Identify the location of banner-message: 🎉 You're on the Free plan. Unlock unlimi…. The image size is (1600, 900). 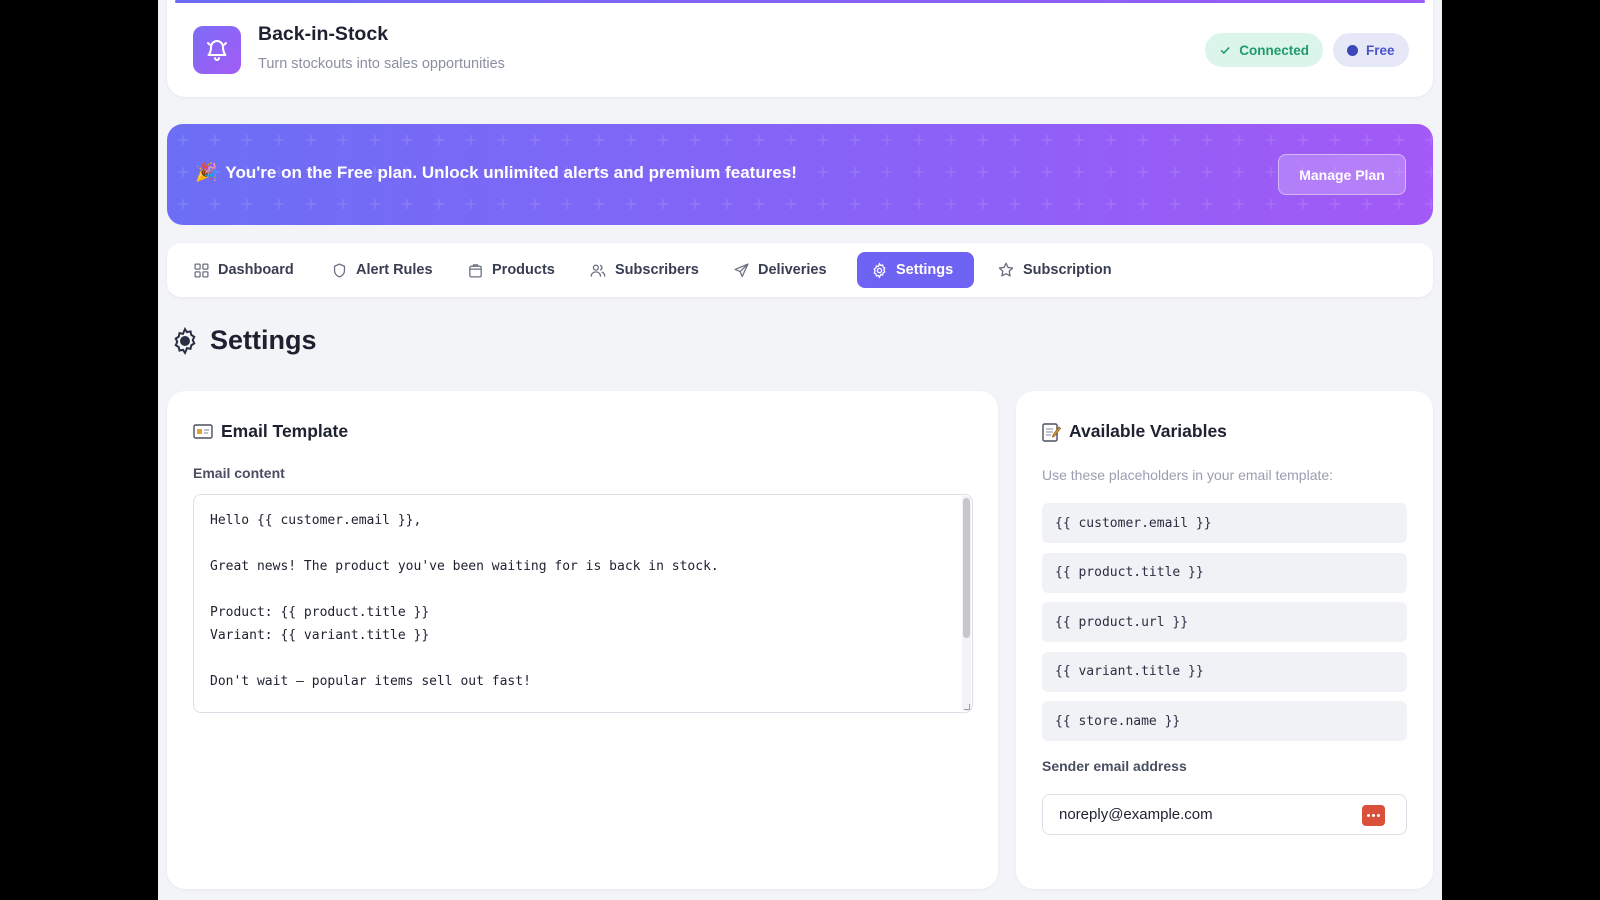
(496, 172).